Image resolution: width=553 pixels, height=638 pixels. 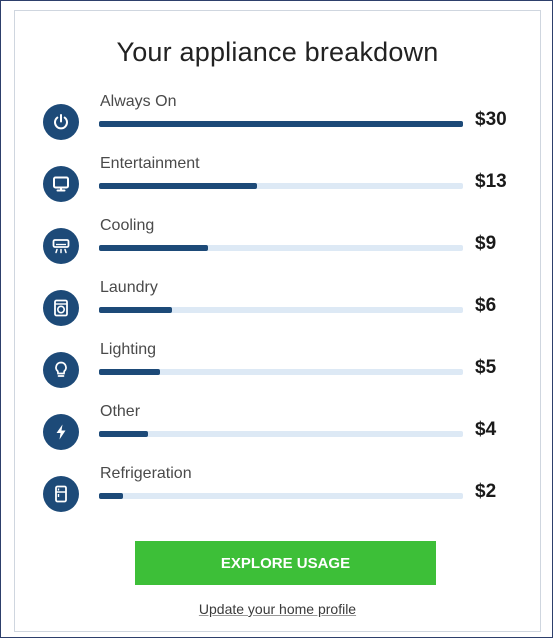 What do you see at coordinates (129, 287) in the screenshot?
I see `breakdown-label: Laundry` at bounding box center [129, 287].